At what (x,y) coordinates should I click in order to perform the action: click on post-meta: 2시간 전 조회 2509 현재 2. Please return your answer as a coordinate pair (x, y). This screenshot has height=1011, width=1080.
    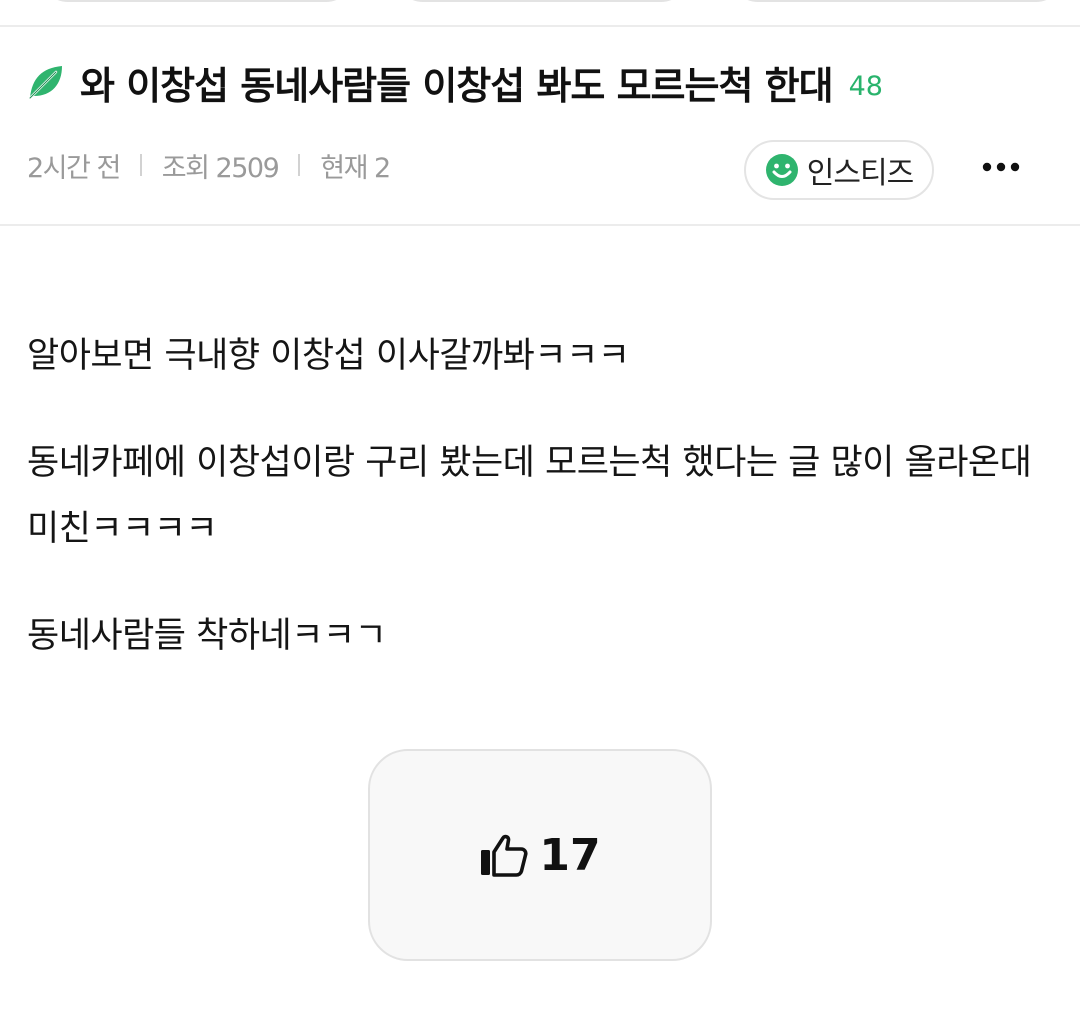
    Looking at the image, I should click on (209, 165).